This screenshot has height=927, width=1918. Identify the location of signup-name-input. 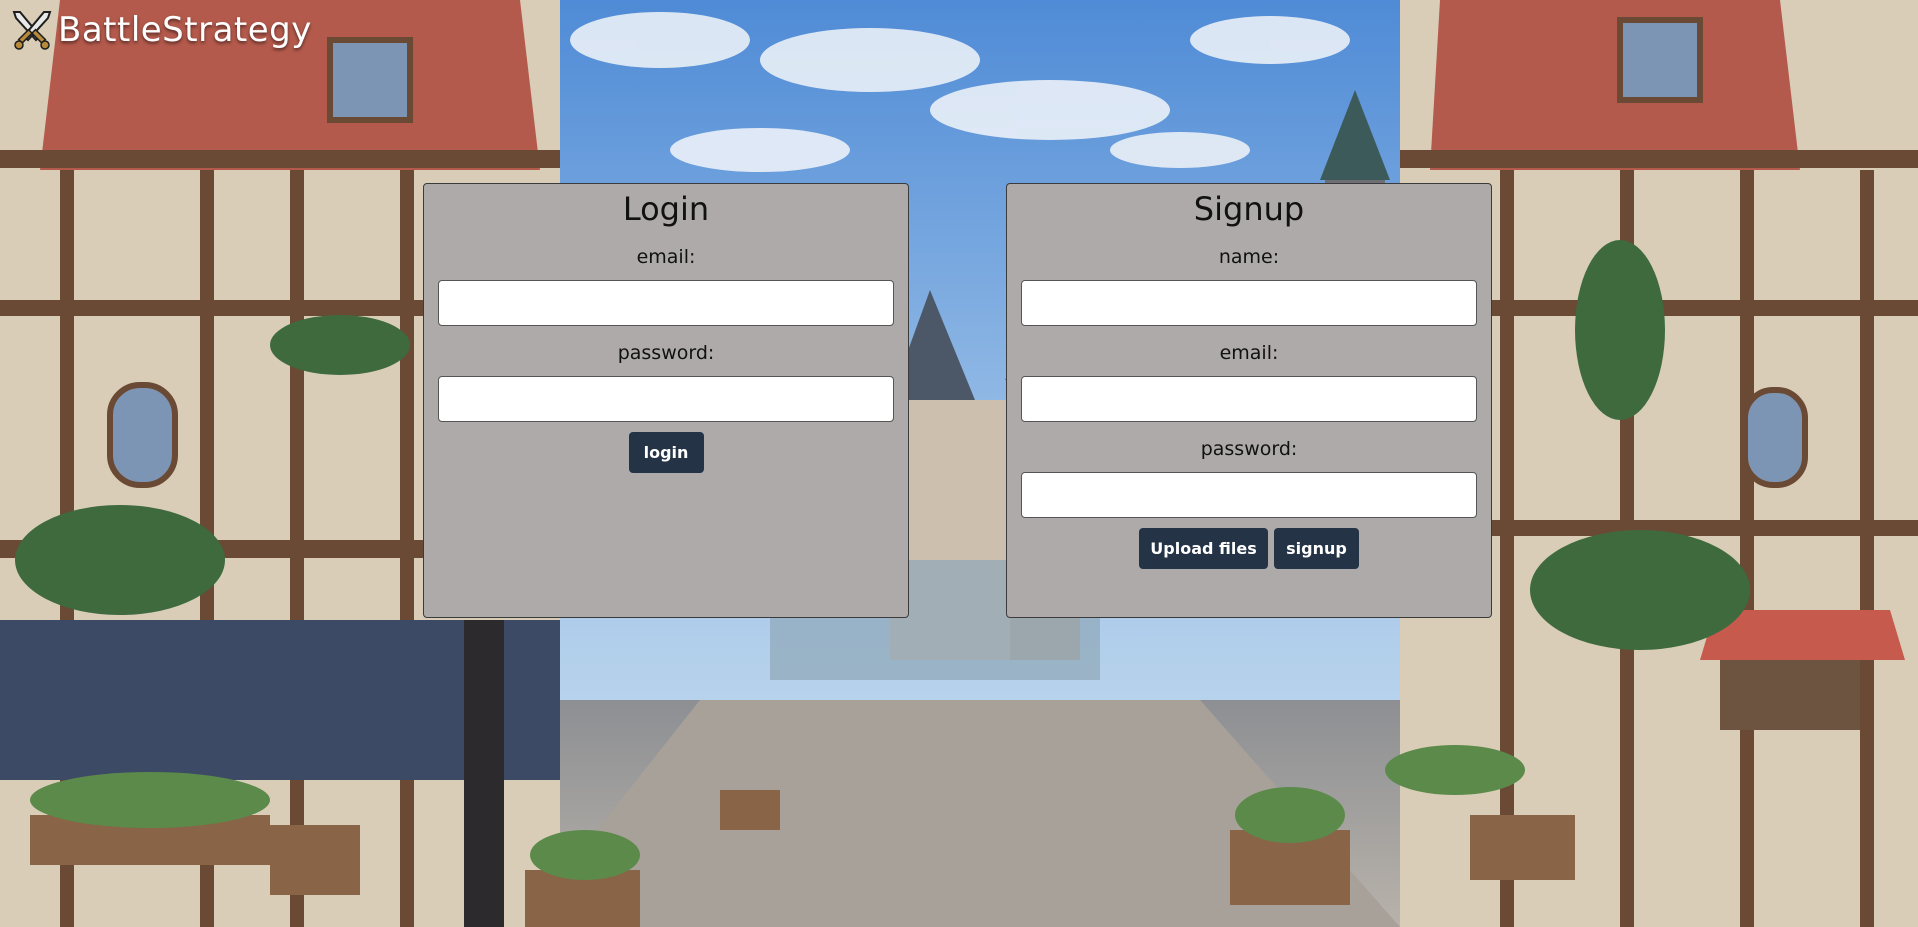
(1249, 303).